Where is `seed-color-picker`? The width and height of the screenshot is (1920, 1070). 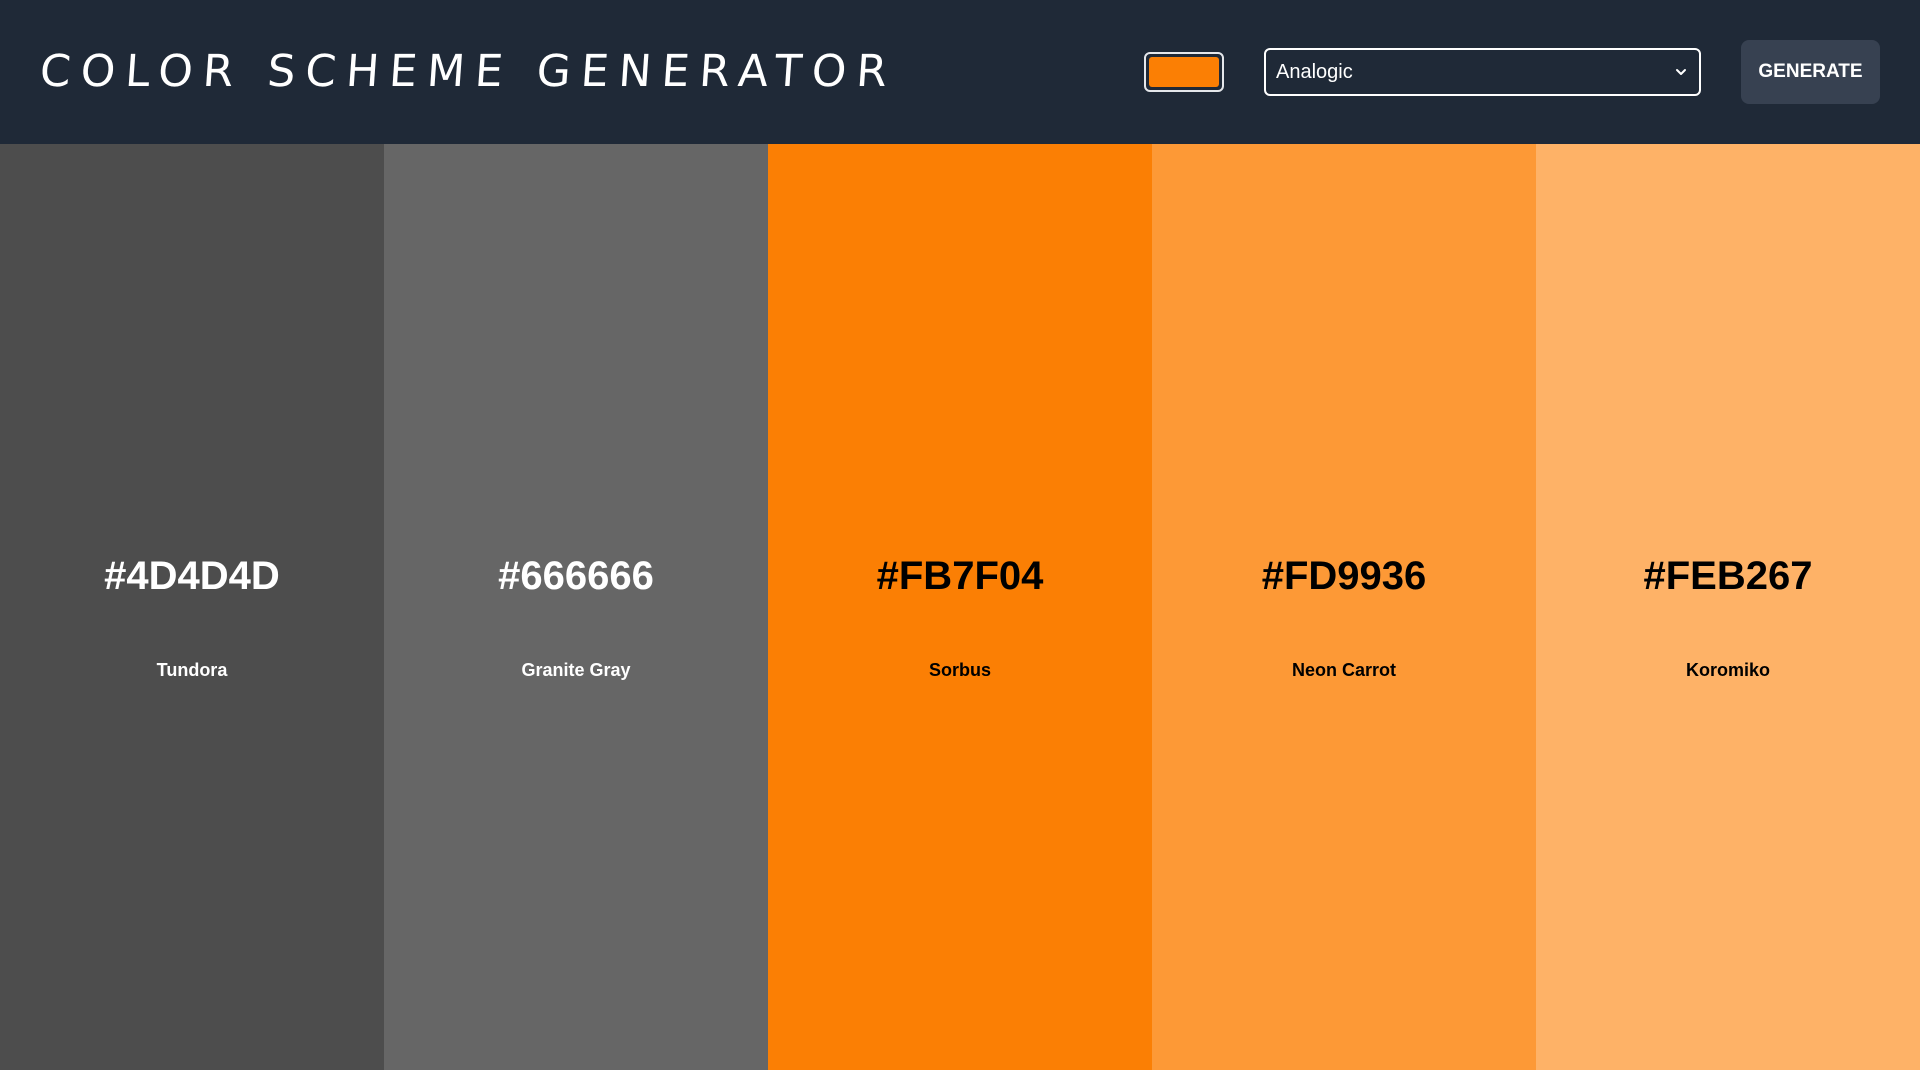 seed-color-picker is located at coordinates (1184, 72).